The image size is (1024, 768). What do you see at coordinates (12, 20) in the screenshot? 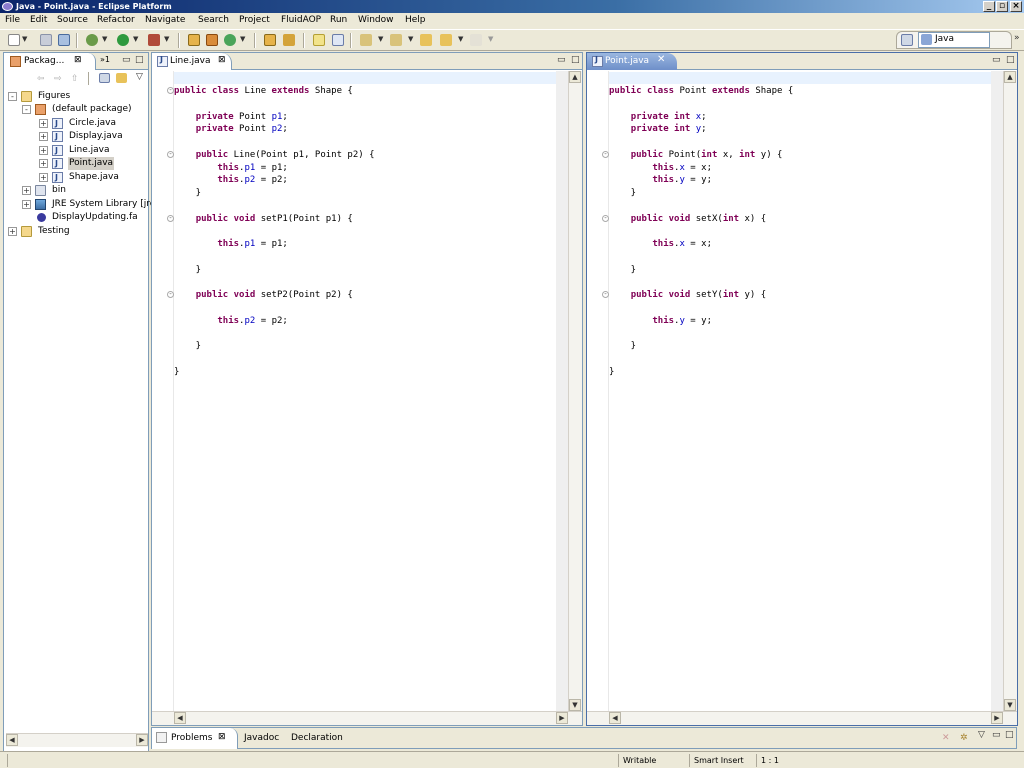
I see `menu-file: File` at bounding box center [12, 20].